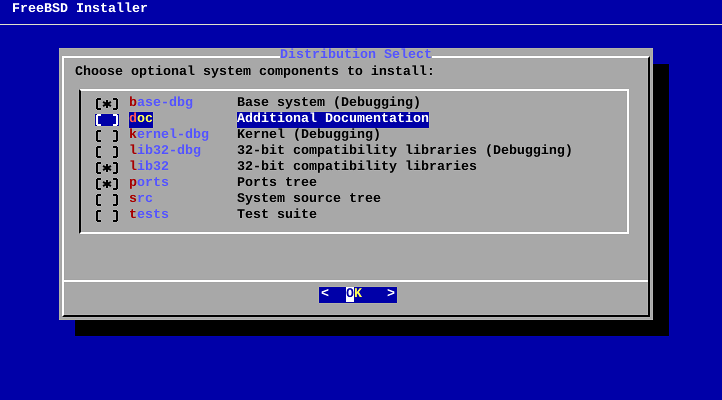 This screenshot has width=722, height=400. What do you see at coordinates (169, 136) in the screenshot?
I see `component-name: kernel-dbg` at bounding box center [169, 136].